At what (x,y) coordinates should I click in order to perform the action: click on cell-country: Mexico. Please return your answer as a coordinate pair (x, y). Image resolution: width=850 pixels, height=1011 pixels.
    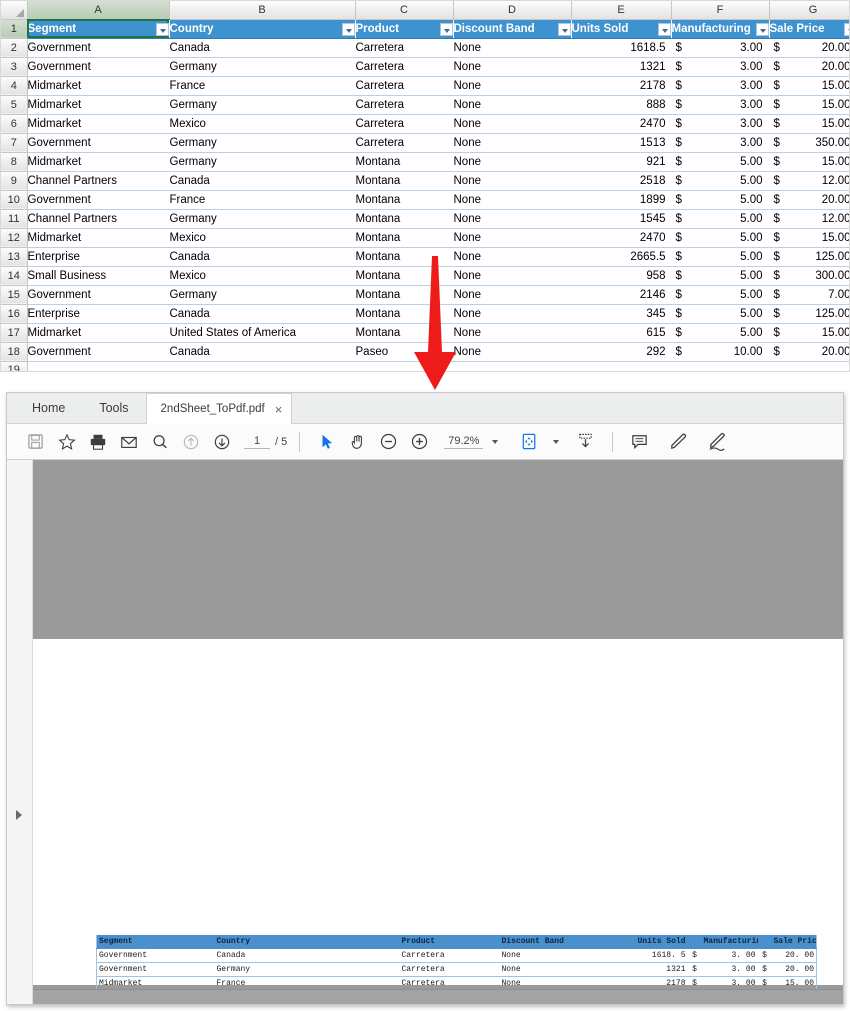
    Looking at the image, I should click on (262, 276).